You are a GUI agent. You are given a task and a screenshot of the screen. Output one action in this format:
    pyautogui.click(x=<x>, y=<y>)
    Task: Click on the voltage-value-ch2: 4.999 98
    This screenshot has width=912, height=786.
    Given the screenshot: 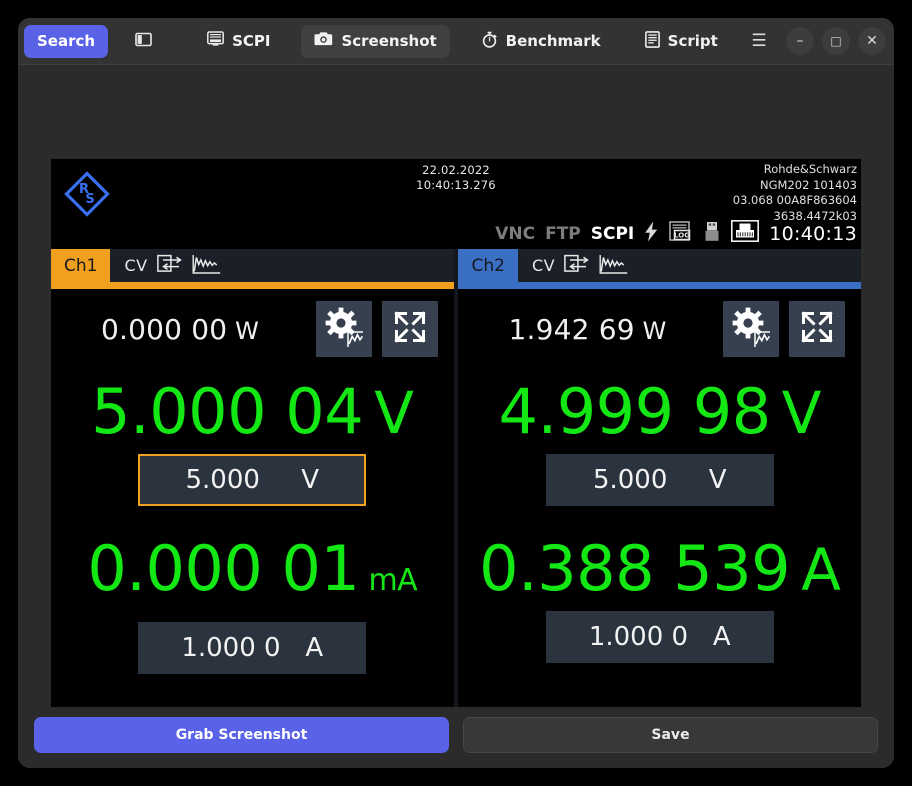 What is the action you would take?
    pyautogui.click(x=635, y=411)
    